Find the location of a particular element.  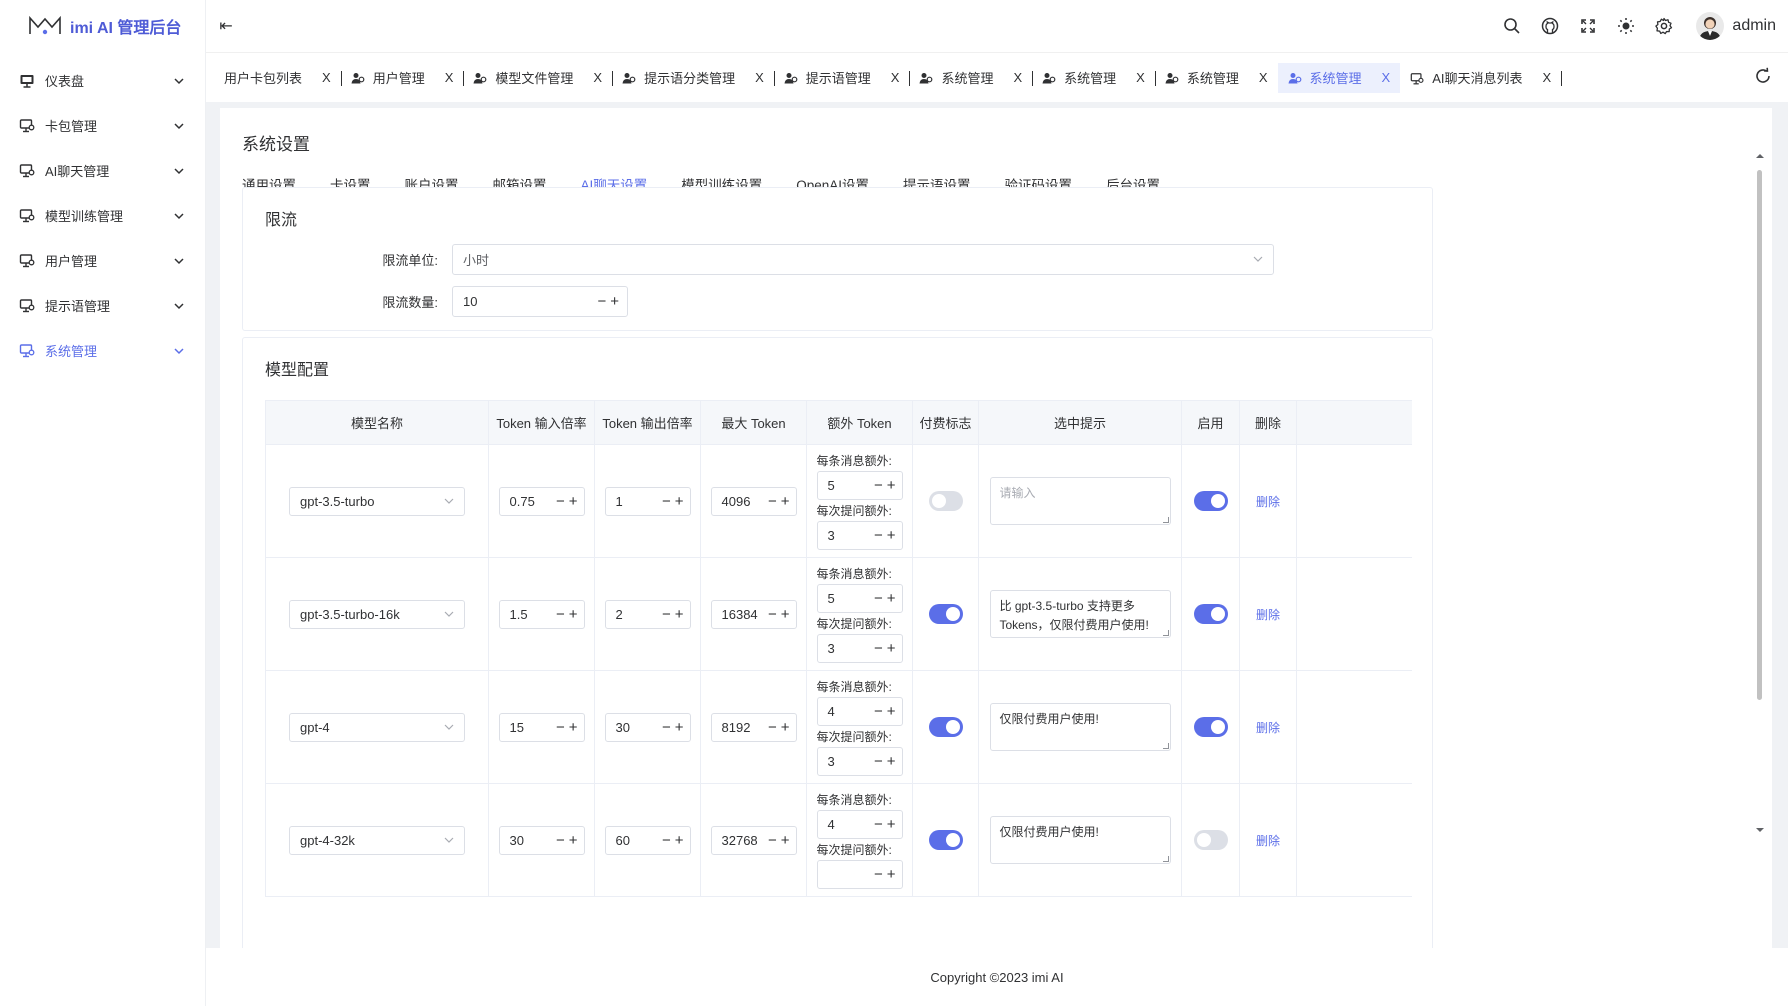

tab-1: 用户管理 X is located at coordinates (403, 78).